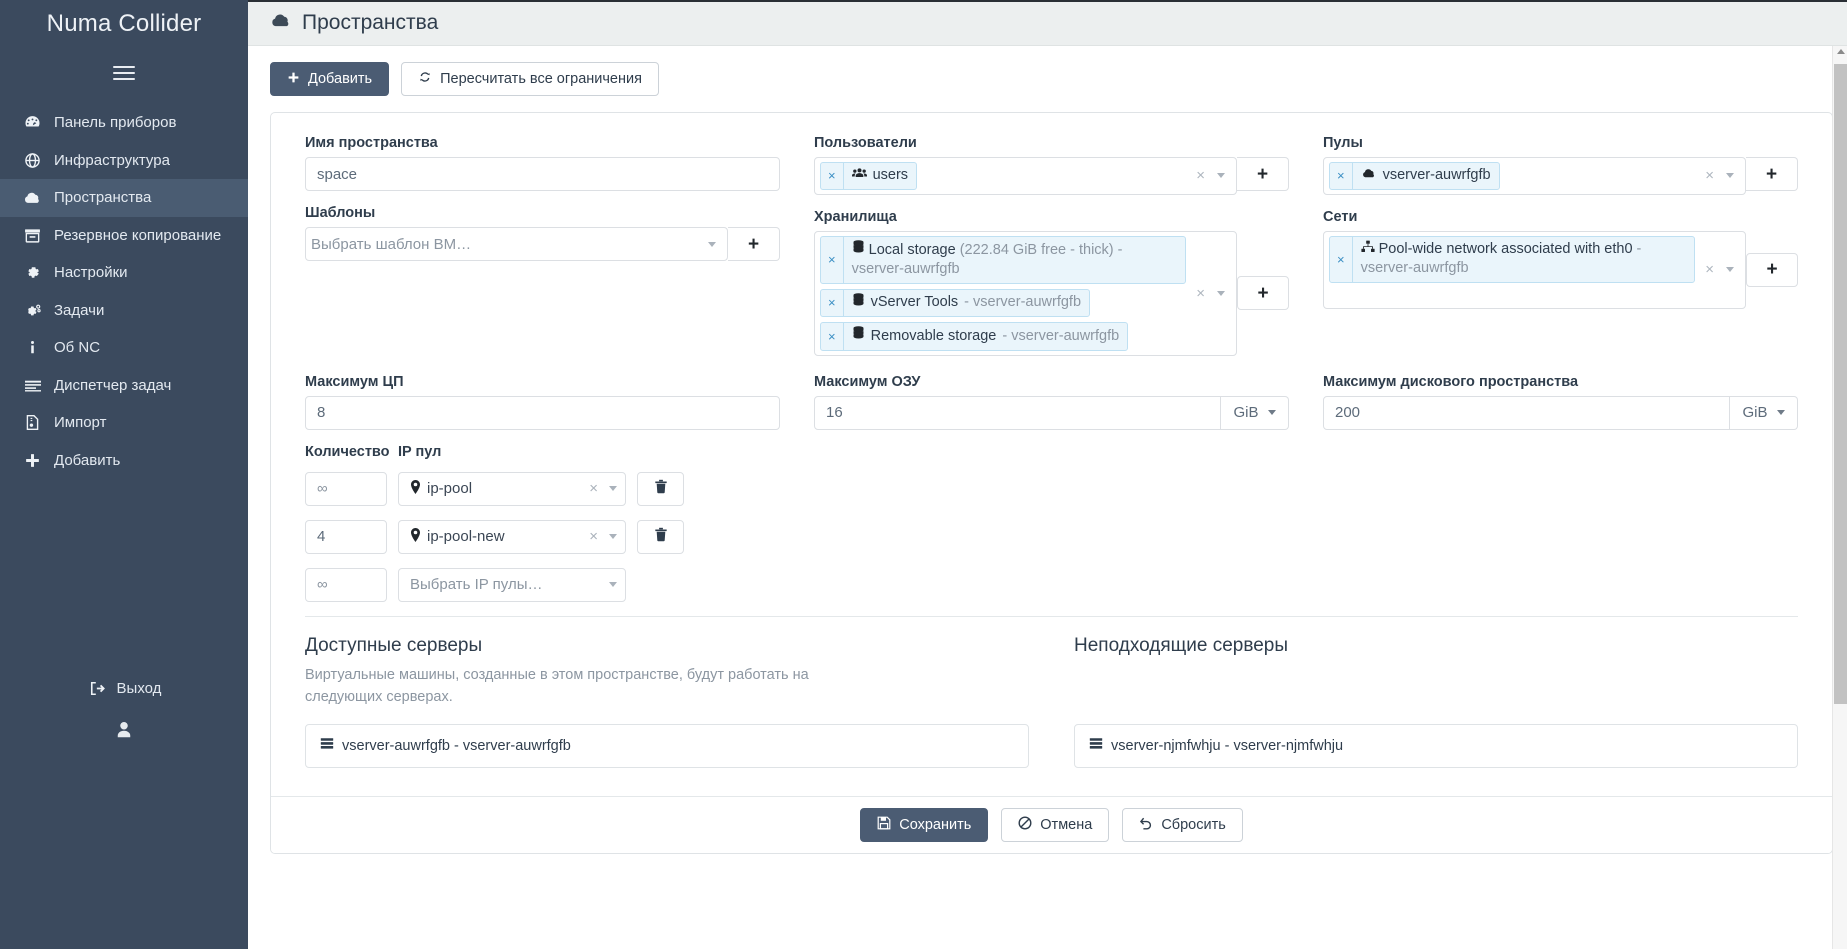 This screenshot has width=1847, height=949. I want to click on tag-text: vserver-auwrfgfb, so click(1436, 175).